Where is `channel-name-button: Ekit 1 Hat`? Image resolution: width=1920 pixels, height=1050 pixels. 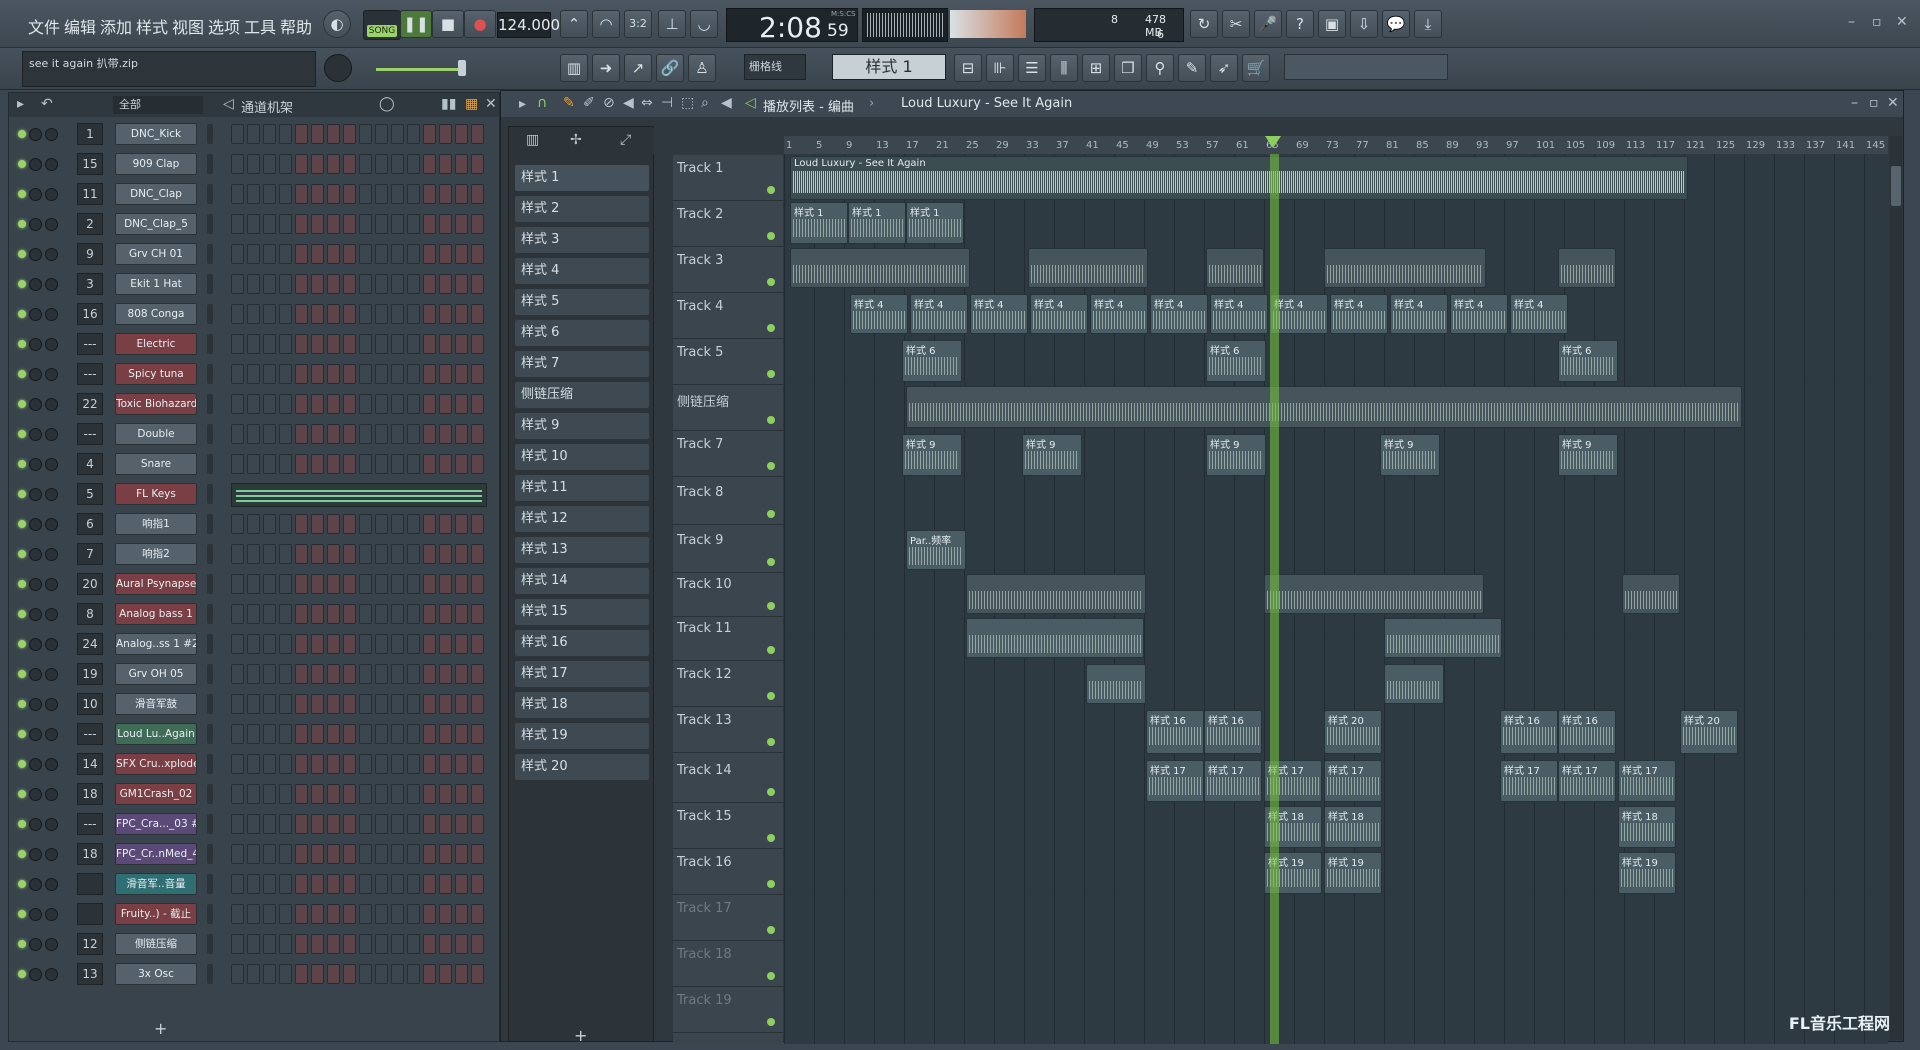
channel-name-button: Ekit 1 Hat is located at coordinates (156, 284).